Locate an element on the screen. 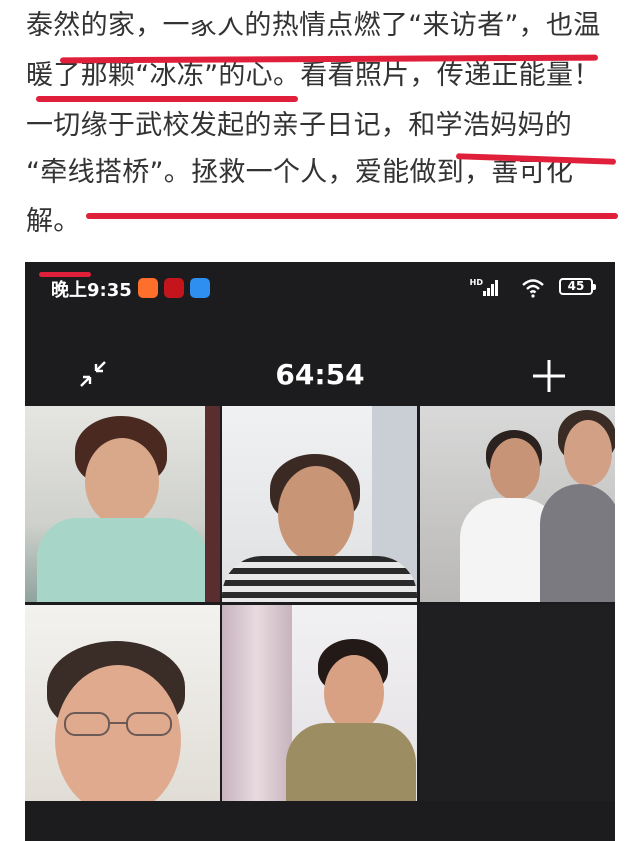 The height and width of the screenshot is (841, 640). call-timer: 64:54 is located at coordinates (320, 374).